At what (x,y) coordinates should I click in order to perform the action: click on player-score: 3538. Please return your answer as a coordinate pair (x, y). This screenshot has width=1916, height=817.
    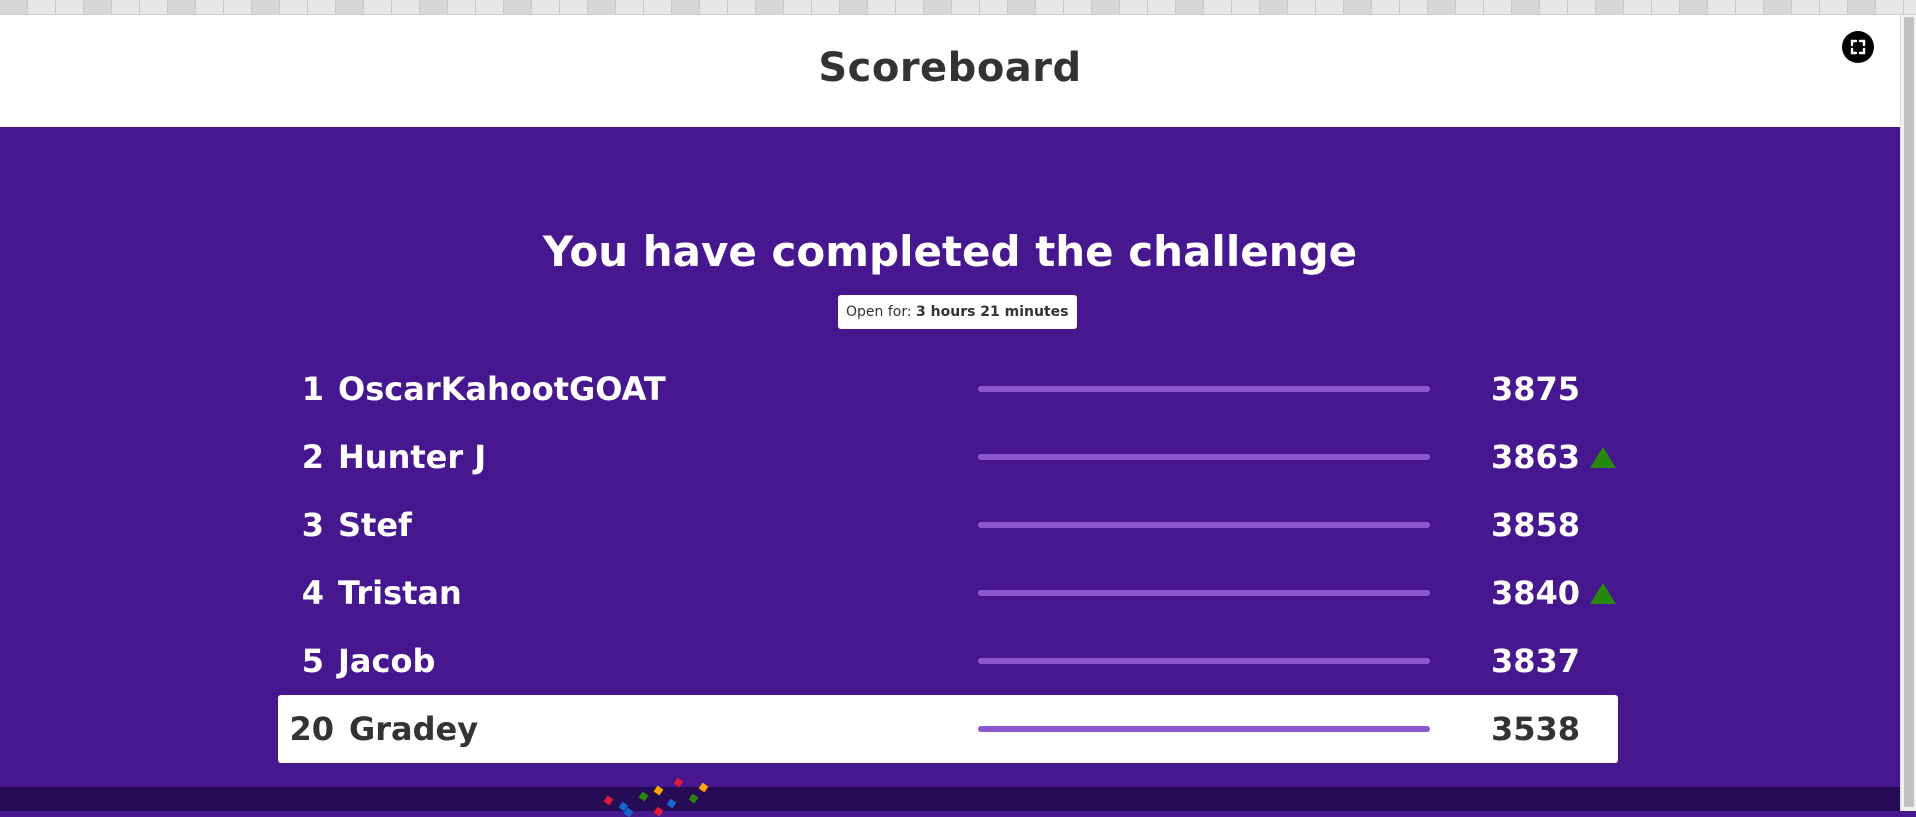
    Looking at the image, I should click on (1535, 729).